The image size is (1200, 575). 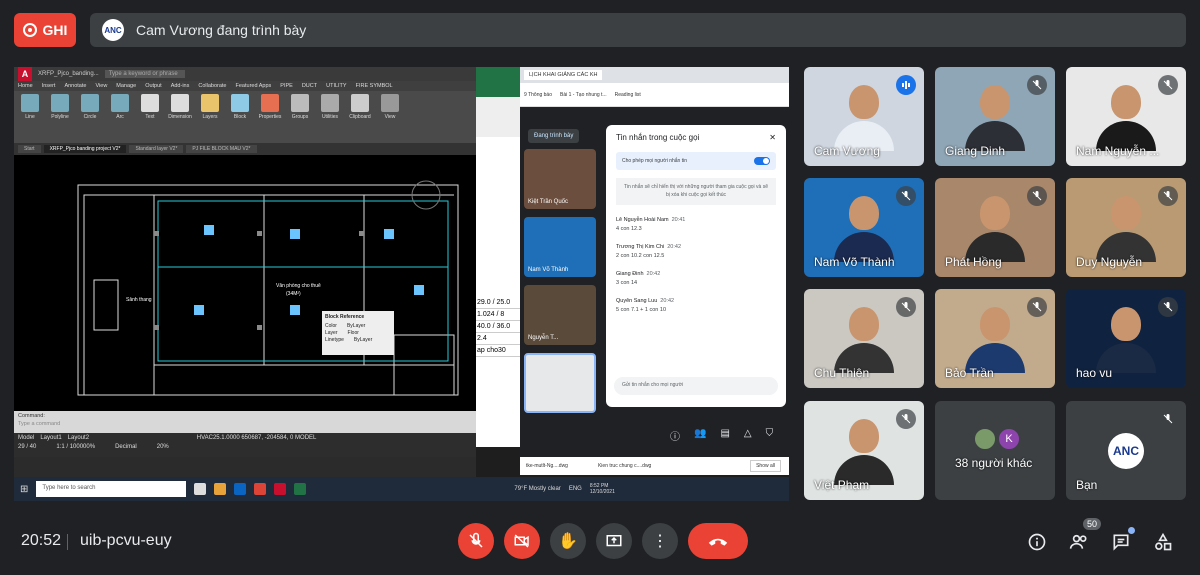 I want to click on mini-participant-tile: Nam Võ Thành, so click(x=560, y=247).